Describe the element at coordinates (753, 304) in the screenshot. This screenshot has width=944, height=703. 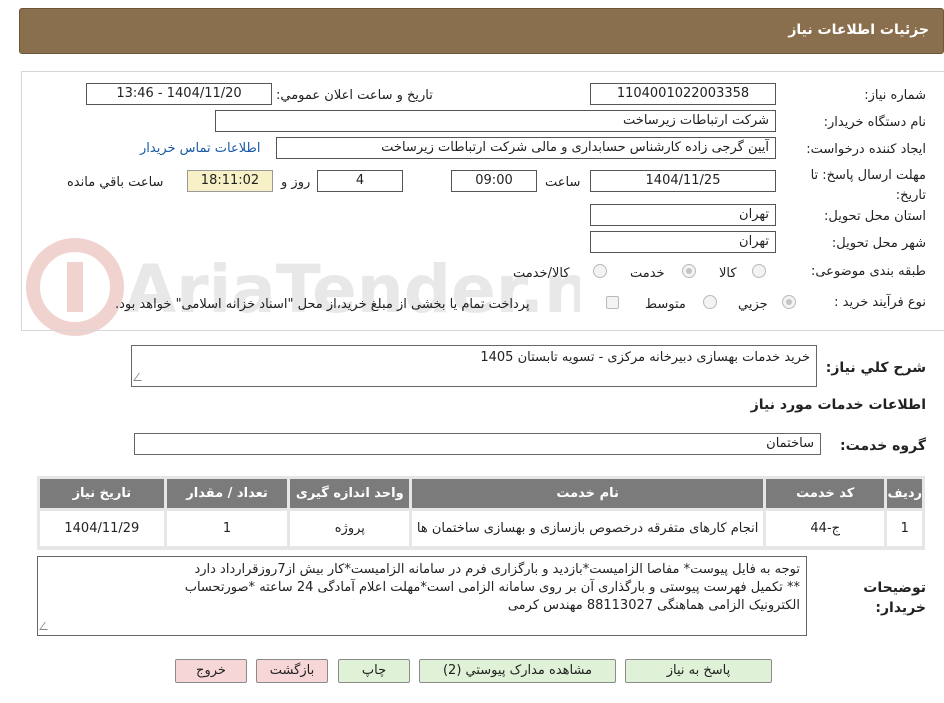
I see `process-small-label: جزيي` at that location.